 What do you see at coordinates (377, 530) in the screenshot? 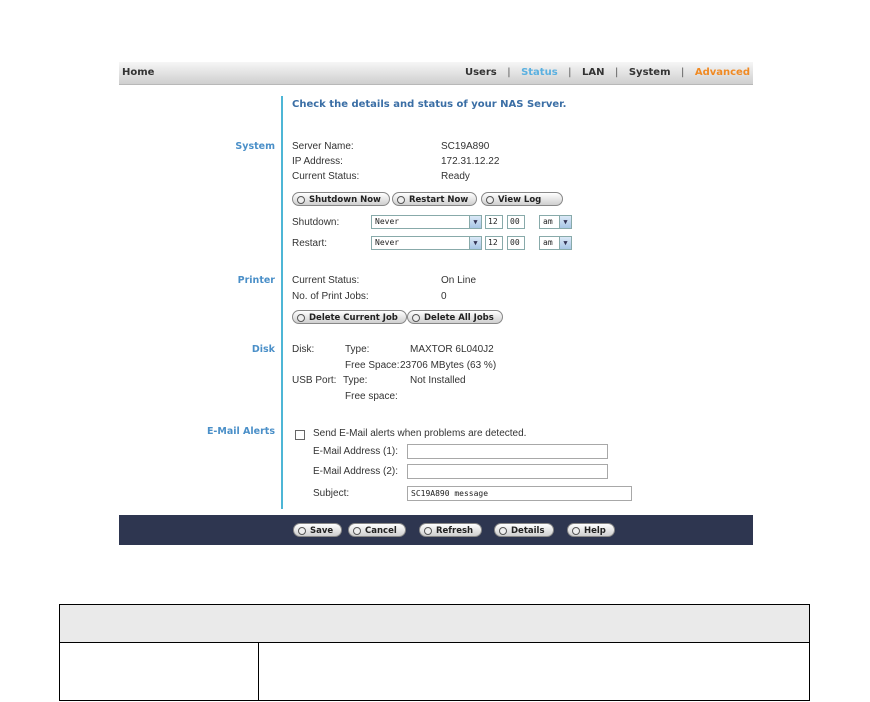
I see `cancel-button: Cancel` at bounding box center [377, 530].